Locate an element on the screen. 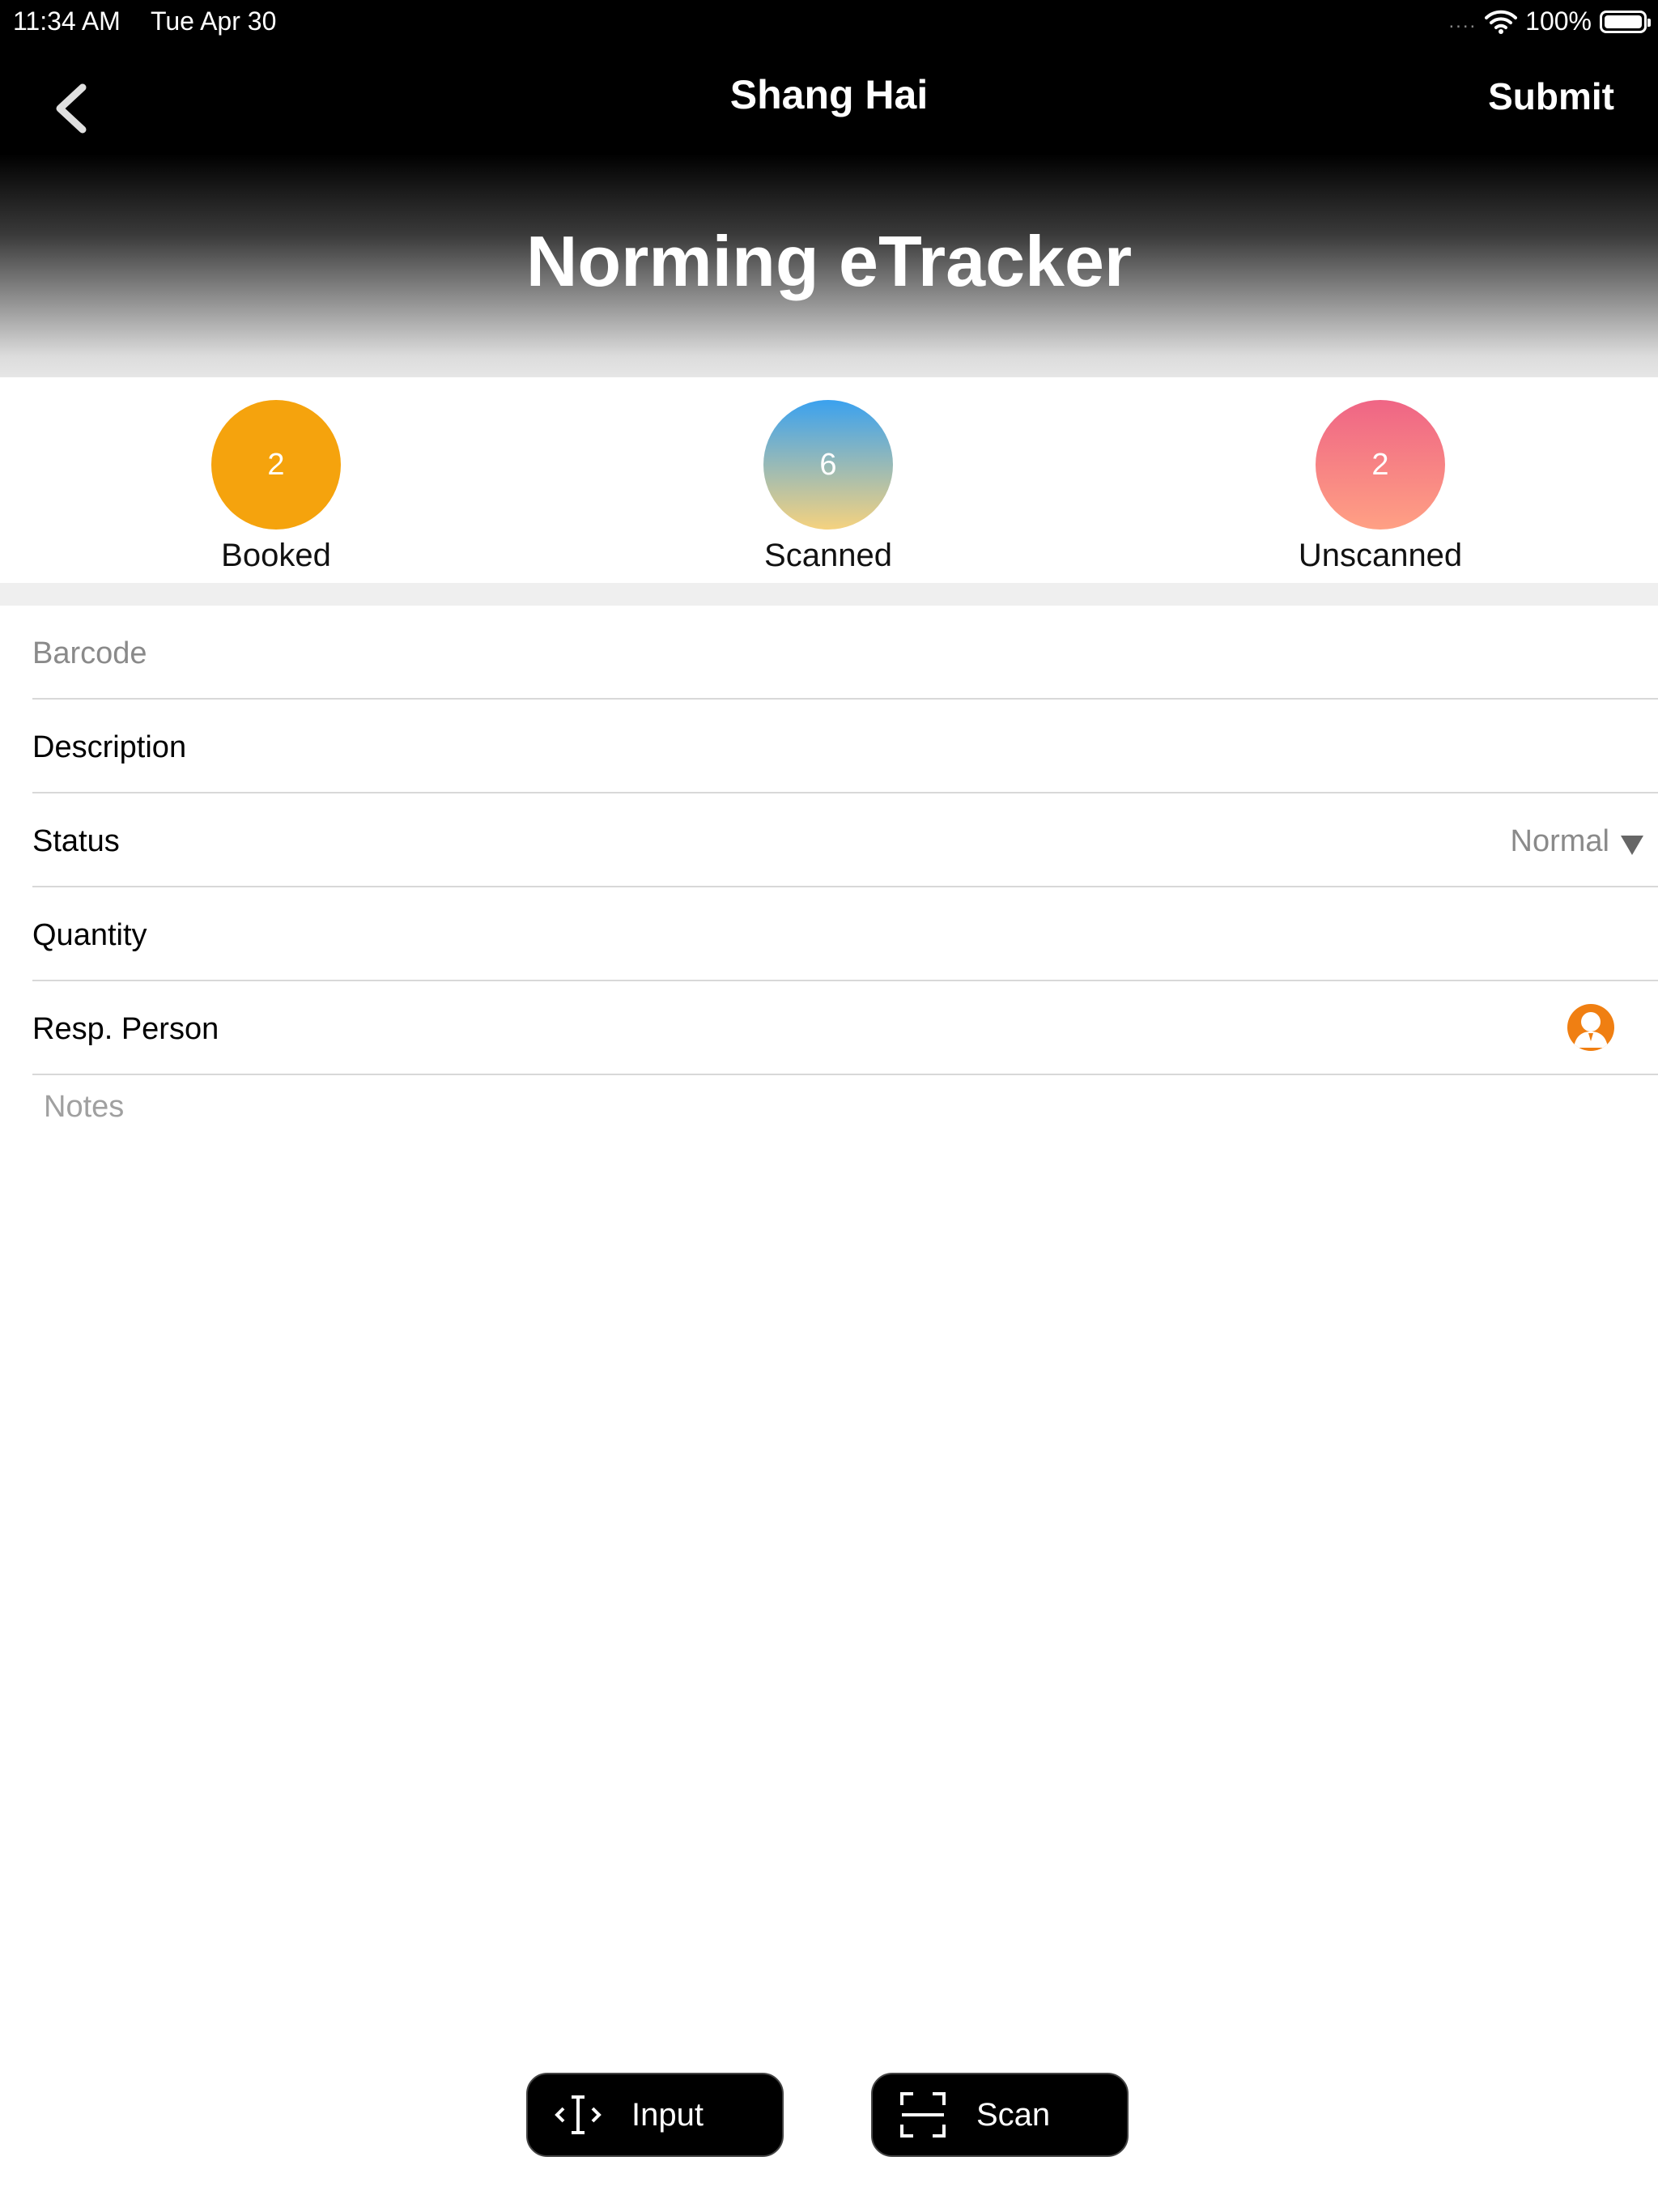 The height and width of the screenshot is (2212, 1658). scan-button: Scan is located at coordinates (1000, 2115).